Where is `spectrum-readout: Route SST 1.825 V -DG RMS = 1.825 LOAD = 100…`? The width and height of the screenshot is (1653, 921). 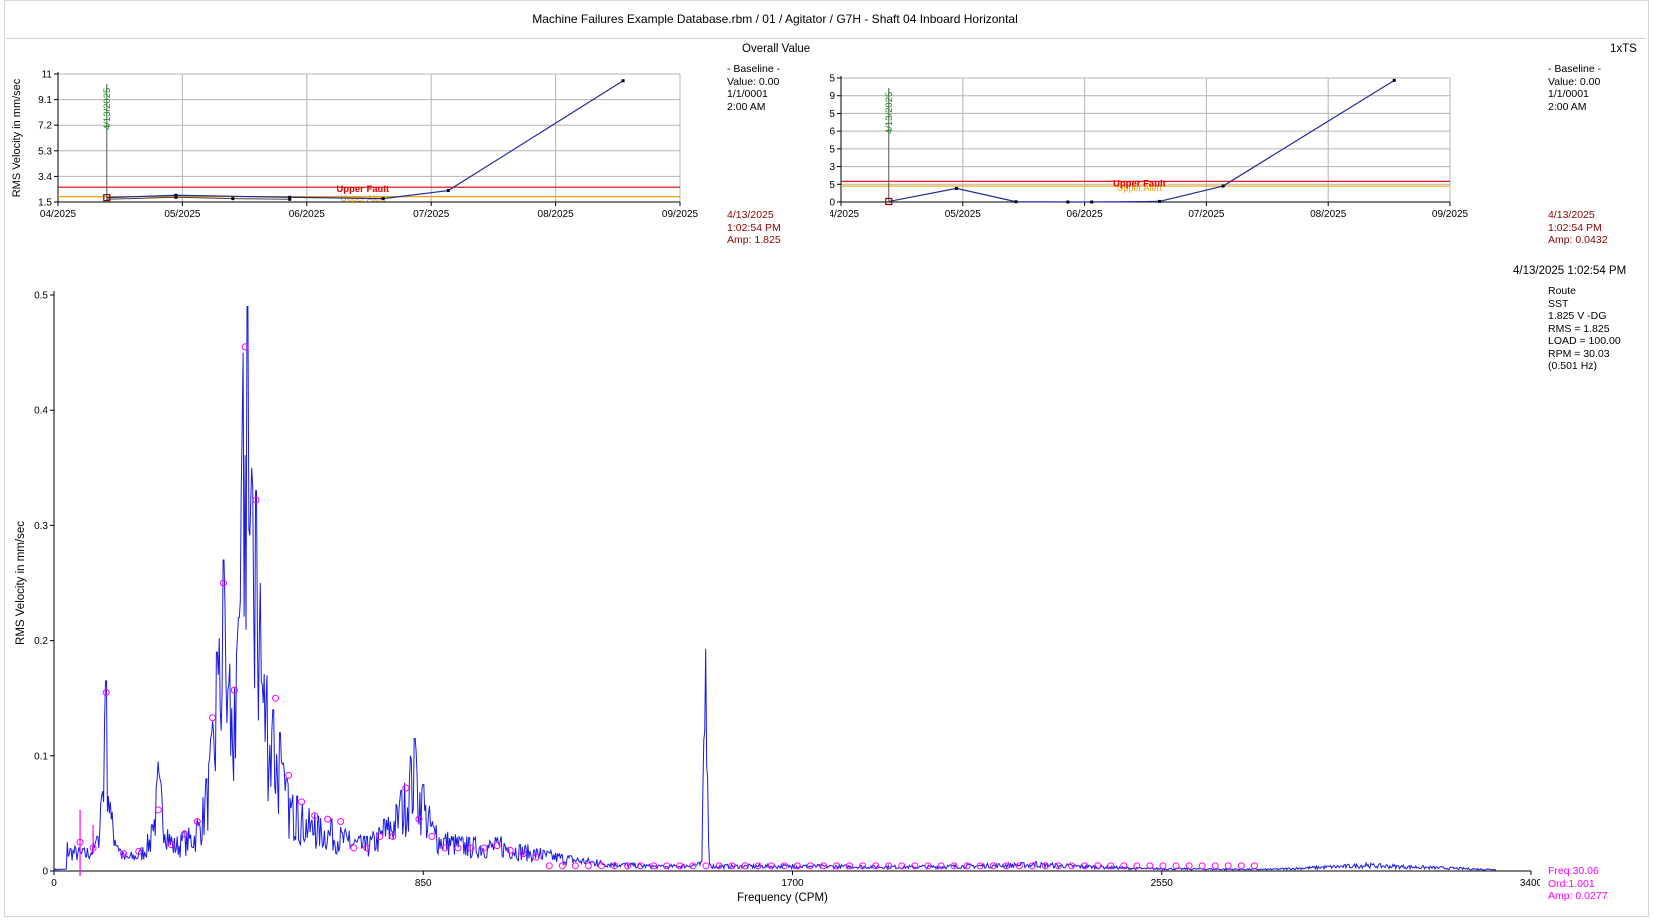
spectrum-readout: Route SST 1.825 V -DG RMS = 1.825 LOAD = 100… is located at coordinates (1584, 329).